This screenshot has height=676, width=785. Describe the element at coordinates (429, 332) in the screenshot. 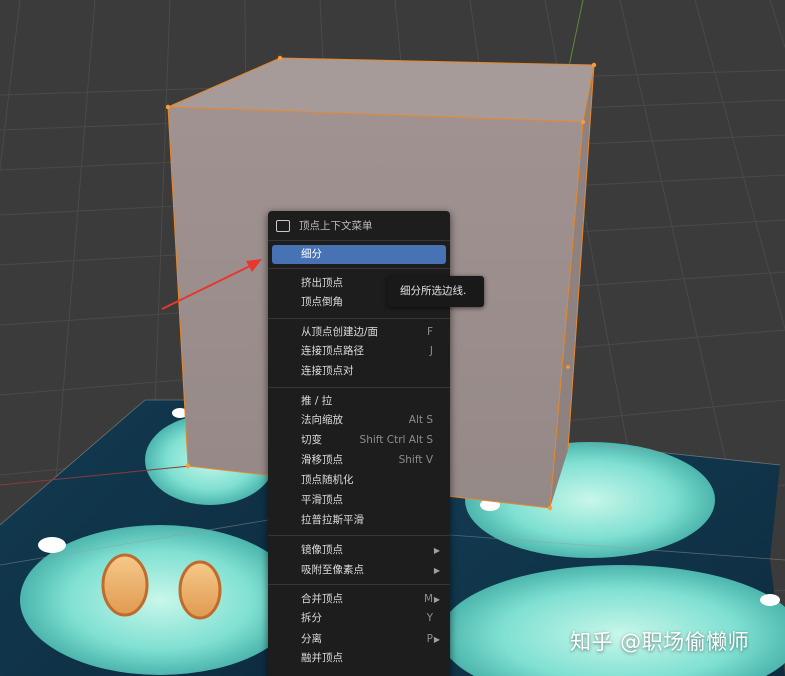

I see `menu-item-shortcut: F` at that location.